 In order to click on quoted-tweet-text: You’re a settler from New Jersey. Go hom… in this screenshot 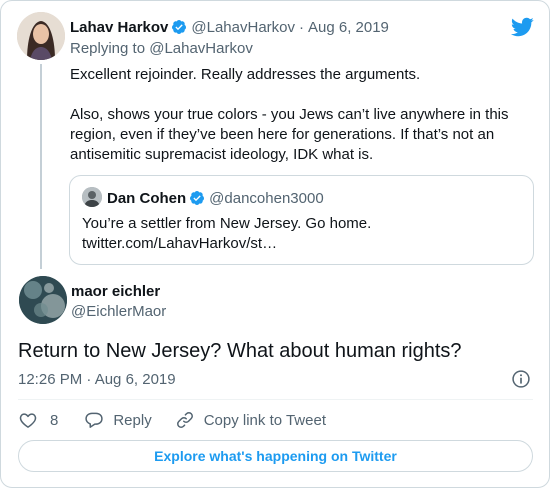, I will do `click(302, 234)`.